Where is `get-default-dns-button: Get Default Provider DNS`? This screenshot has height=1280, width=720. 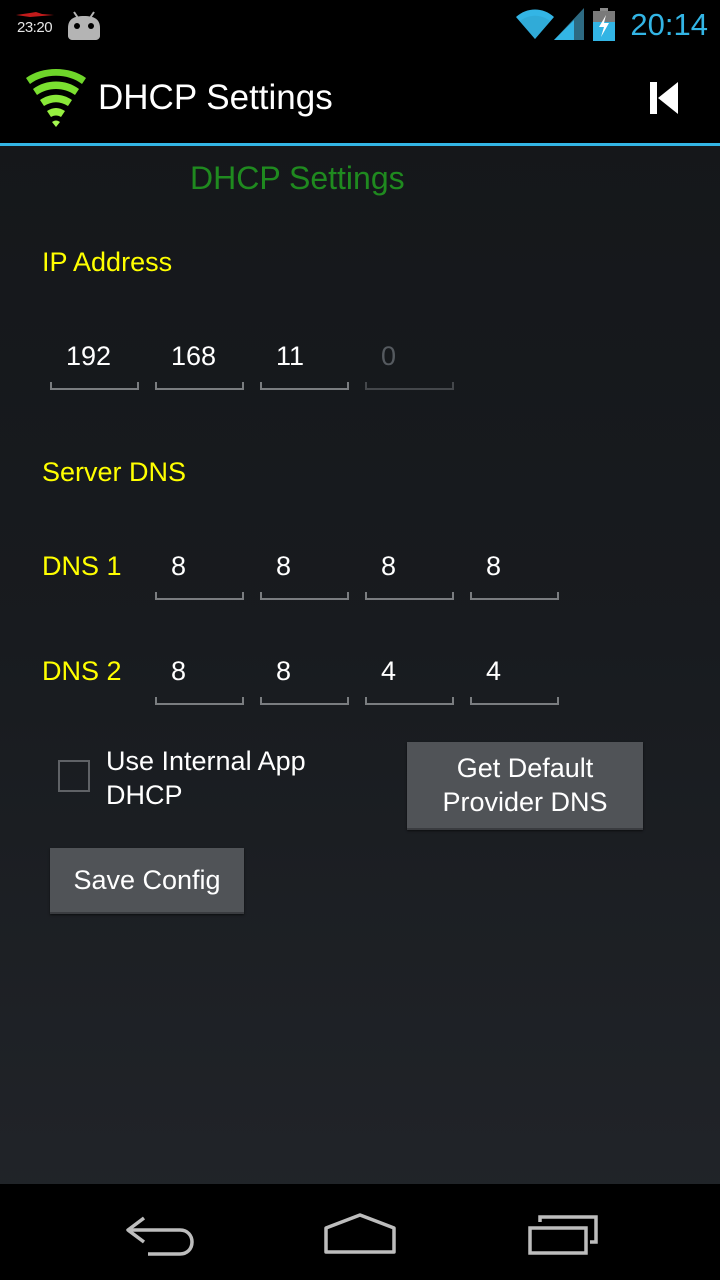 get-default-dns-button: Get Default Provider DNS is located at coordinates (525, 786).